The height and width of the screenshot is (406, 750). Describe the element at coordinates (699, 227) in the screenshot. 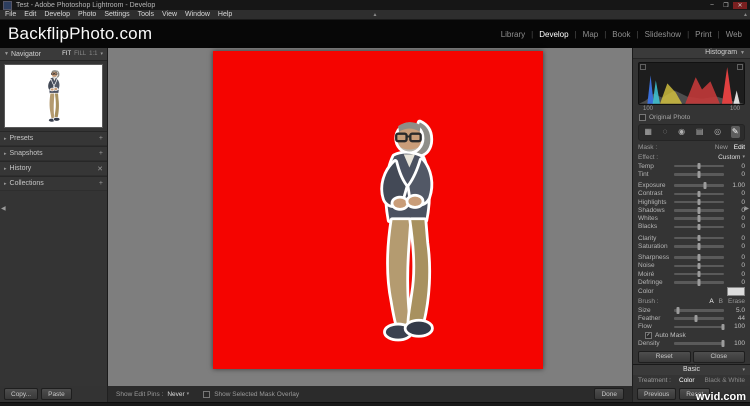

I see `blacks-slider` at that location.